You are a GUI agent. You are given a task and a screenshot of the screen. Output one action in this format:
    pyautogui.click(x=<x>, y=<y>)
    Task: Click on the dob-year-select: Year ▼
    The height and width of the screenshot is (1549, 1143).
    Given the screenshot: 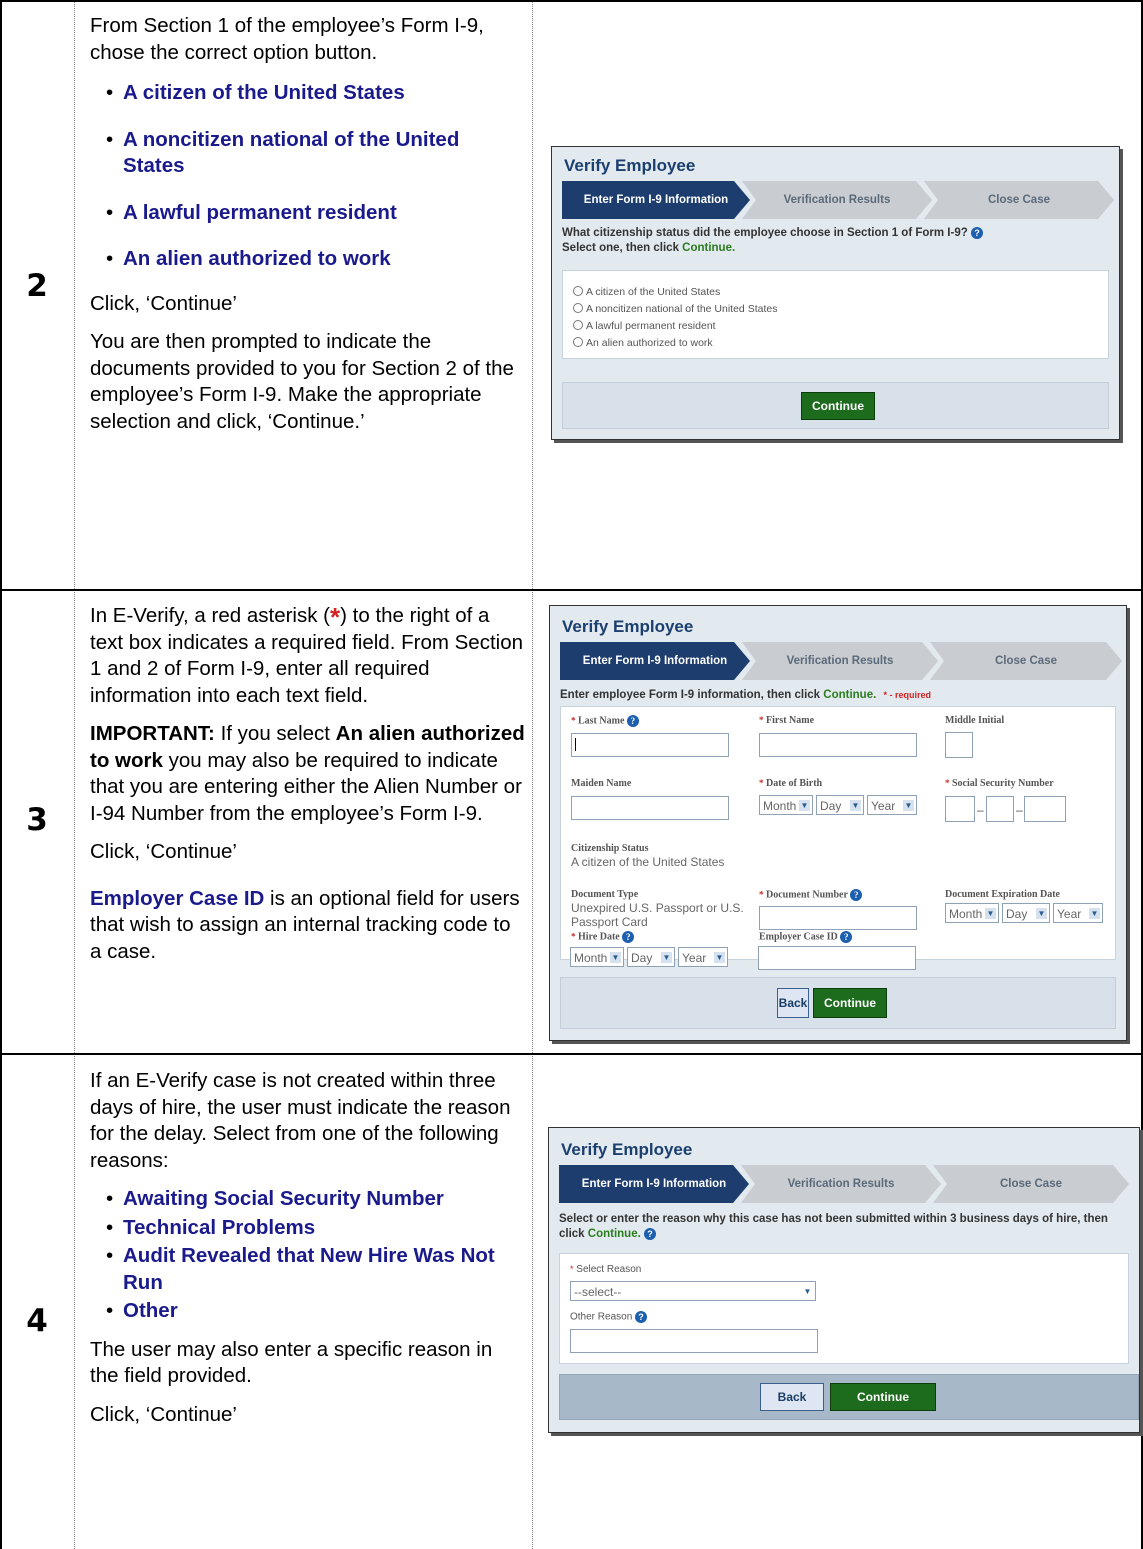 What is the action you would take?
    pyautogui.click(x=892, y=805)
    